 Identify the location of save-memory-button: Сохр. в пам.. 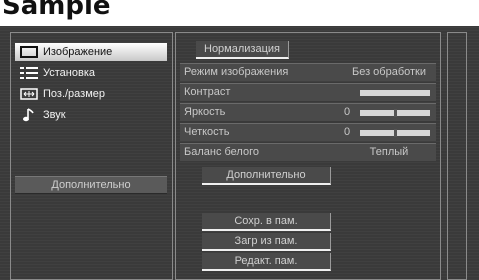
(266, 222).